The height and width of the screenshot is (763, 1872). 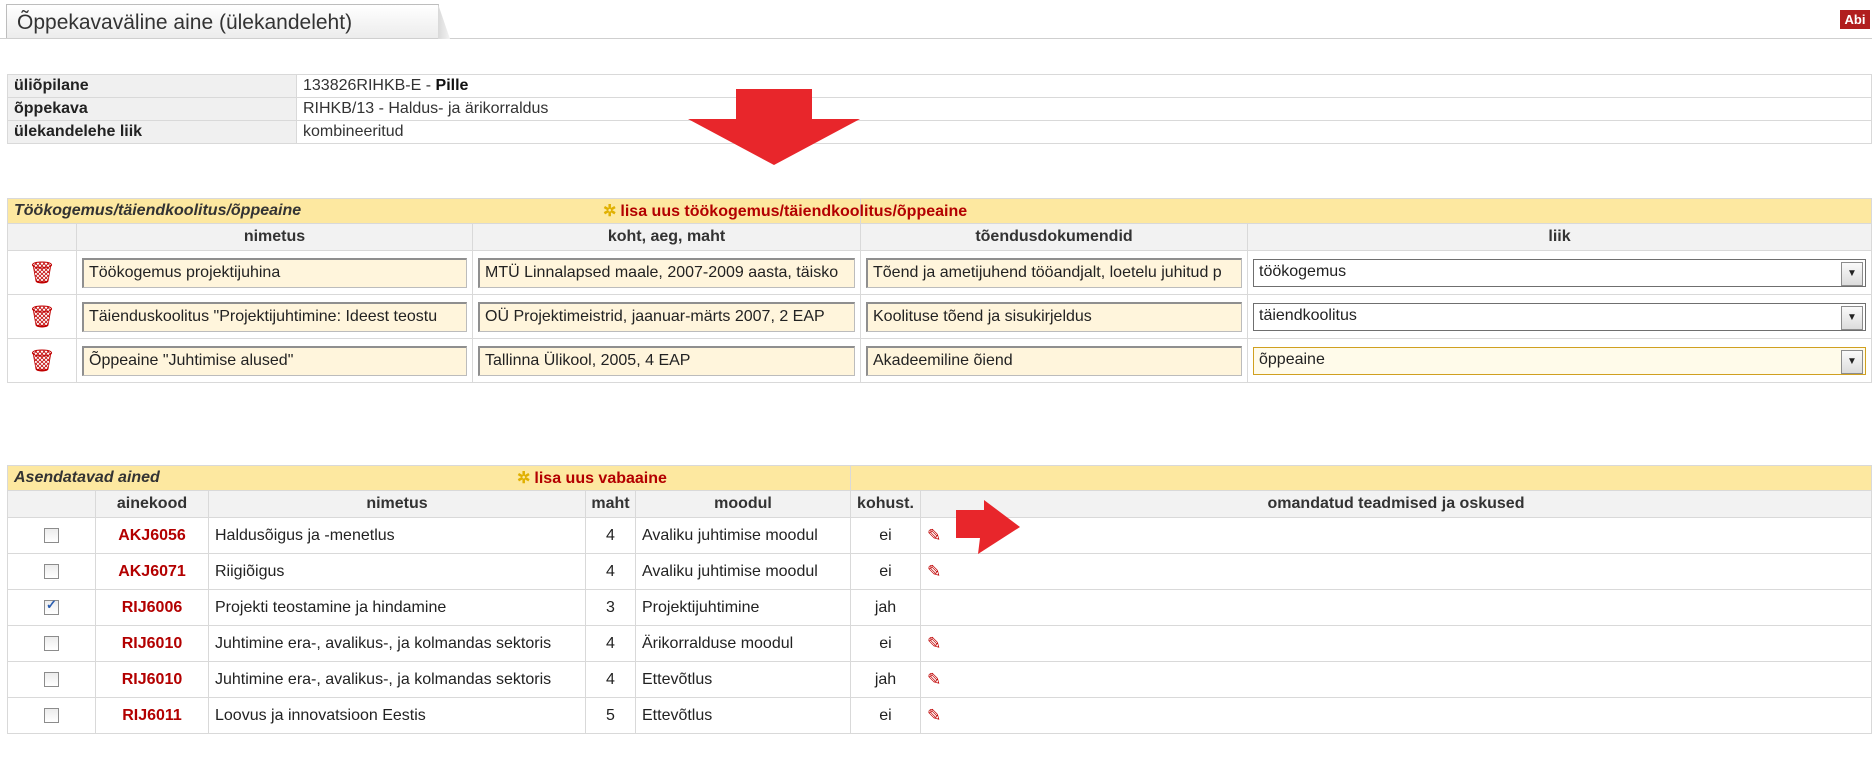 What do you see at coordinates (152, 571) in the screenshot?
I see `course-code: AKJ6071` at bounding box center [152, 571].